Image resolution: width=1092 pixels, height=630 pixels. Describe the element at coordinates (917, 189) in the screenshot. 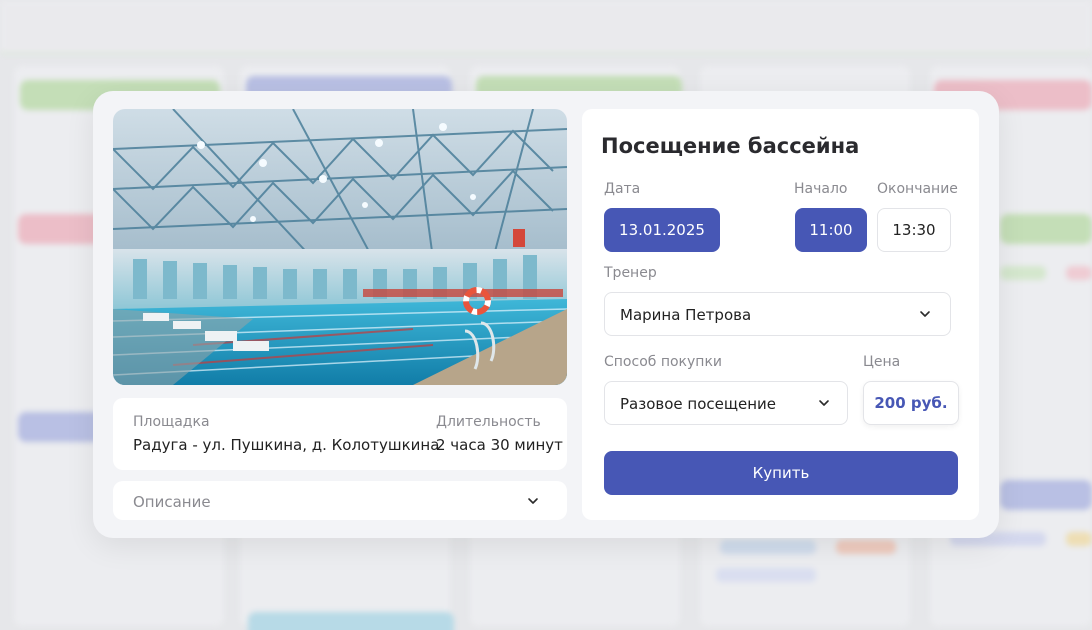

I see `end-time-label: Окончание` at that location.